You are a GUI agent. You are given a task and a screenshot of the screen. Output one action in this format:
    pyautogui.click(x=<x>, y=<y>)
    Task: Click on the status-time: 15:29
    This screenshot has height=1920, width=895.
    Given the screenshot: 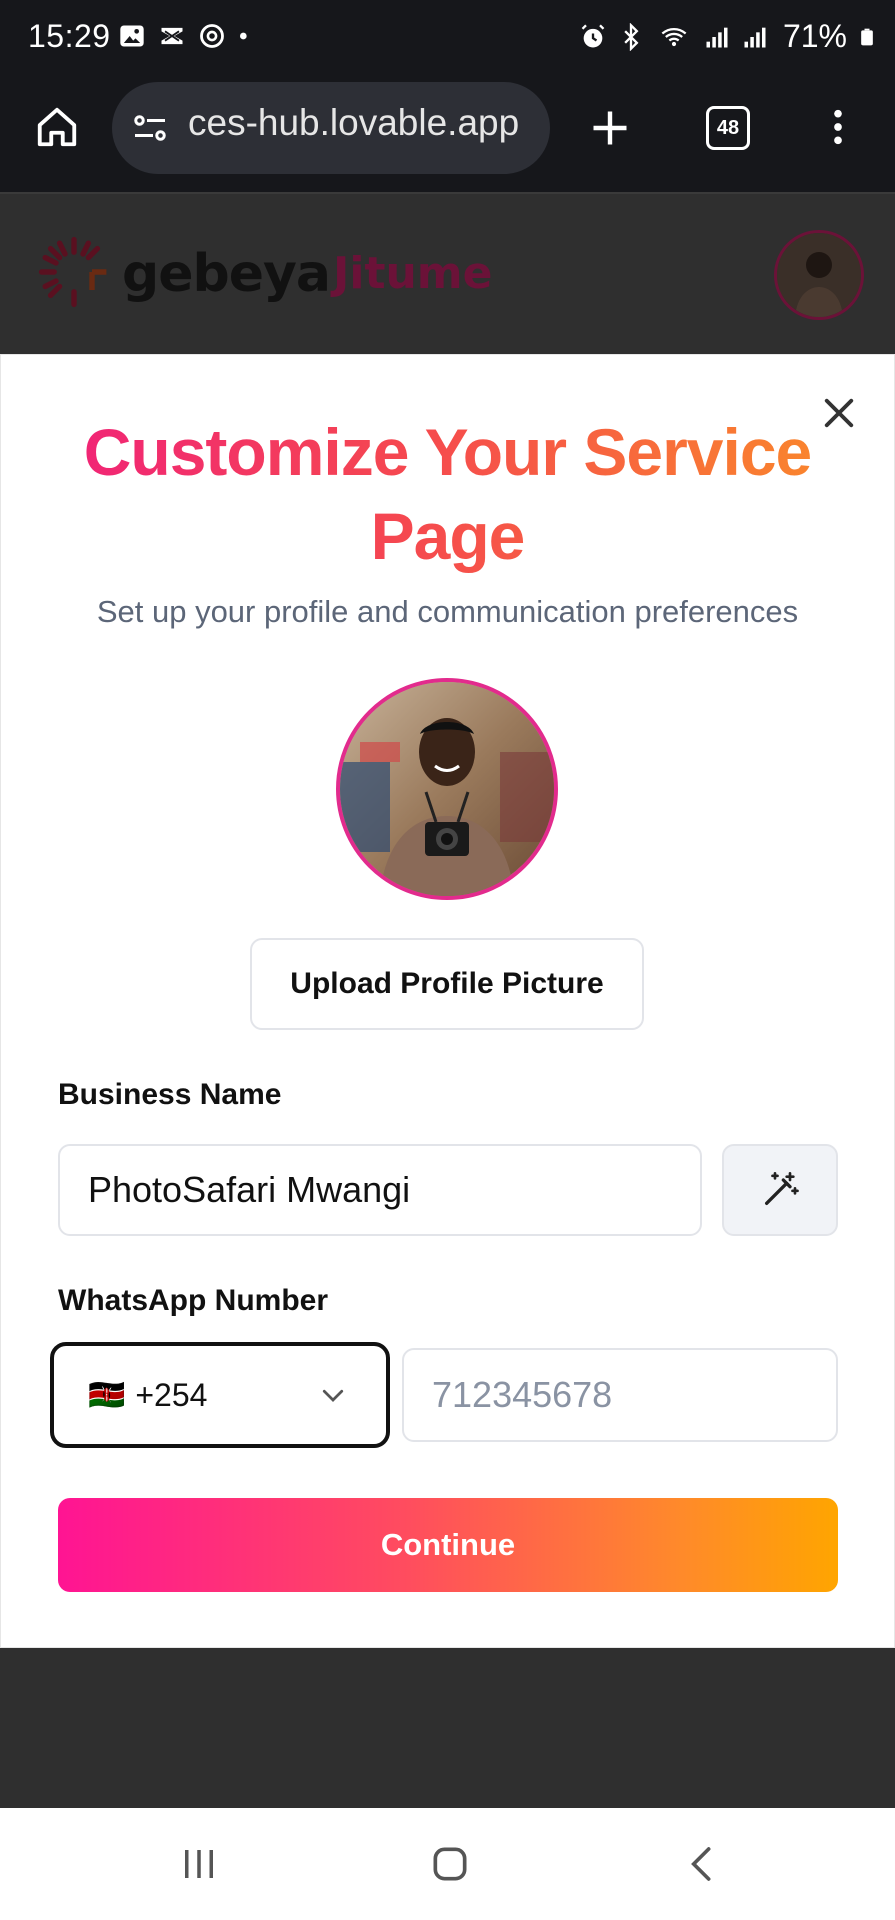 What is the action you would take?
    pyautogui.click(x=69, y=36)
    